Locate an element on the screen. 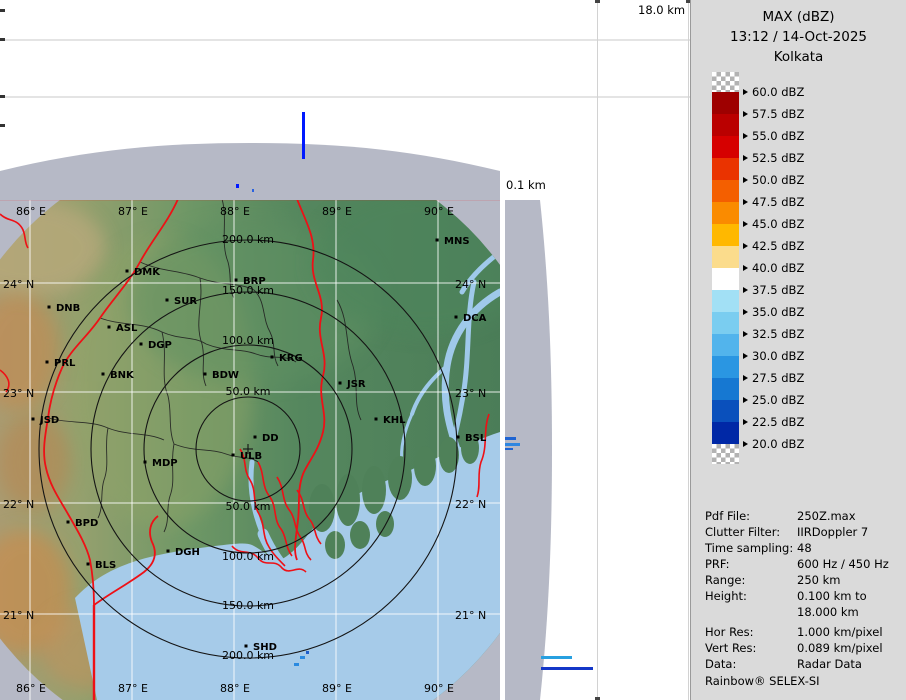 This screenshot has height=700, width=906. station-dot-PRL is located at coordinates (47, 362).